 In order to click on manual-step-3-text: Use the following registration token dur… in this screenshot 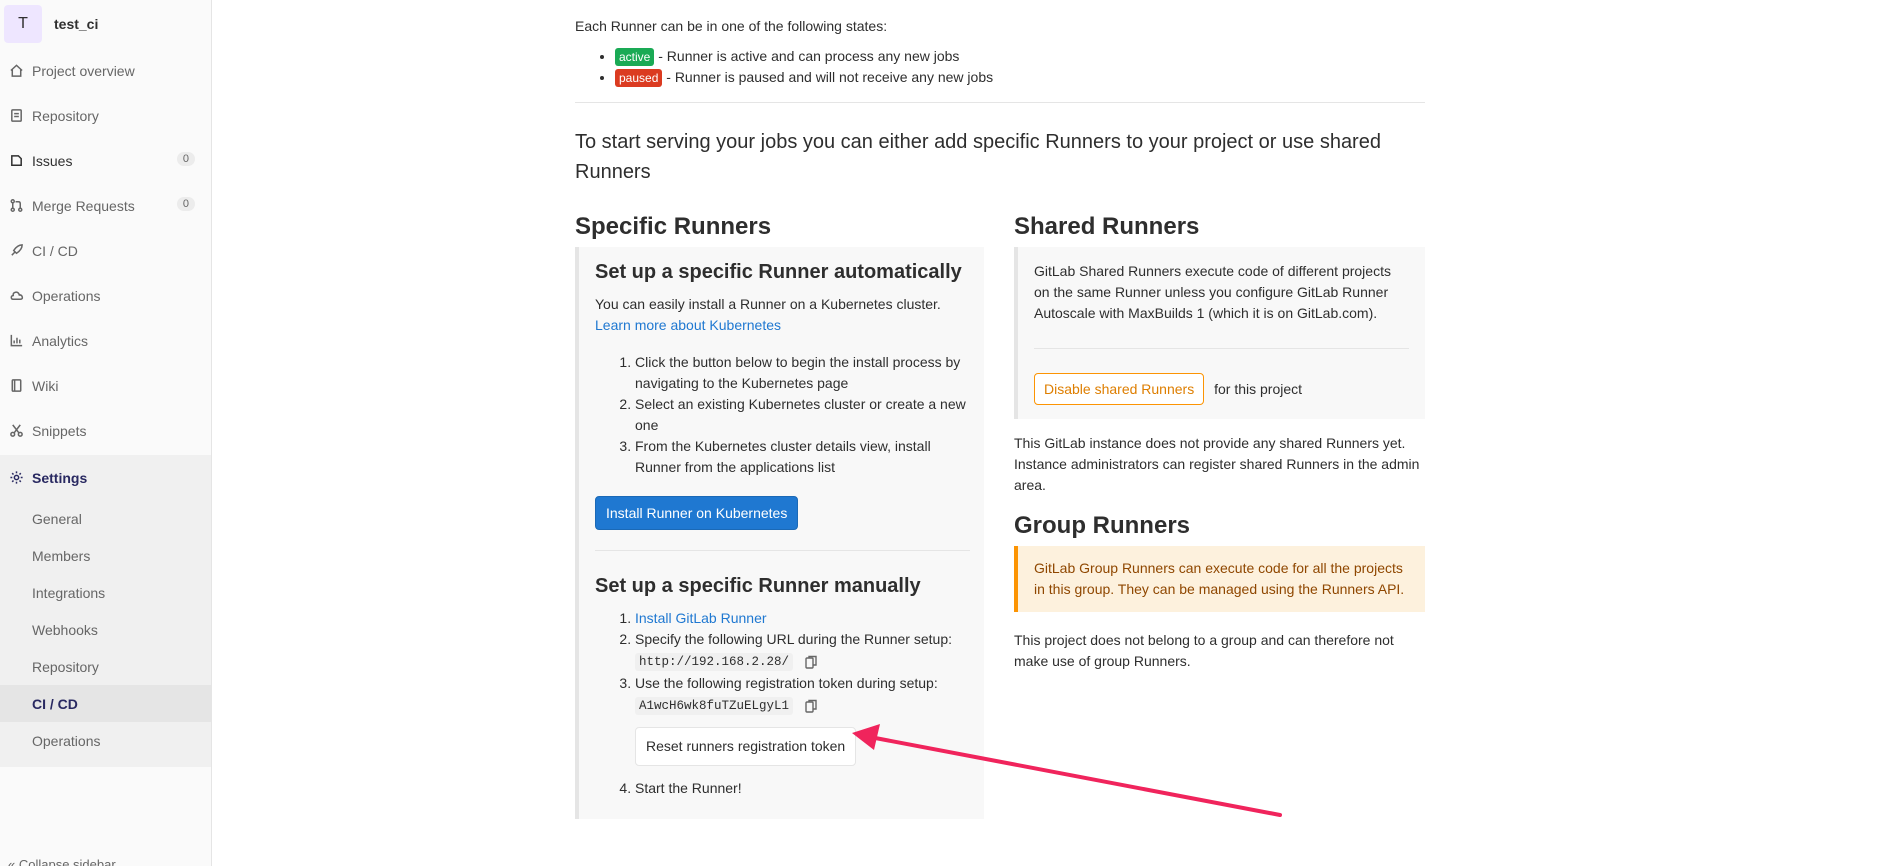, I will do `click(786, 683)`.